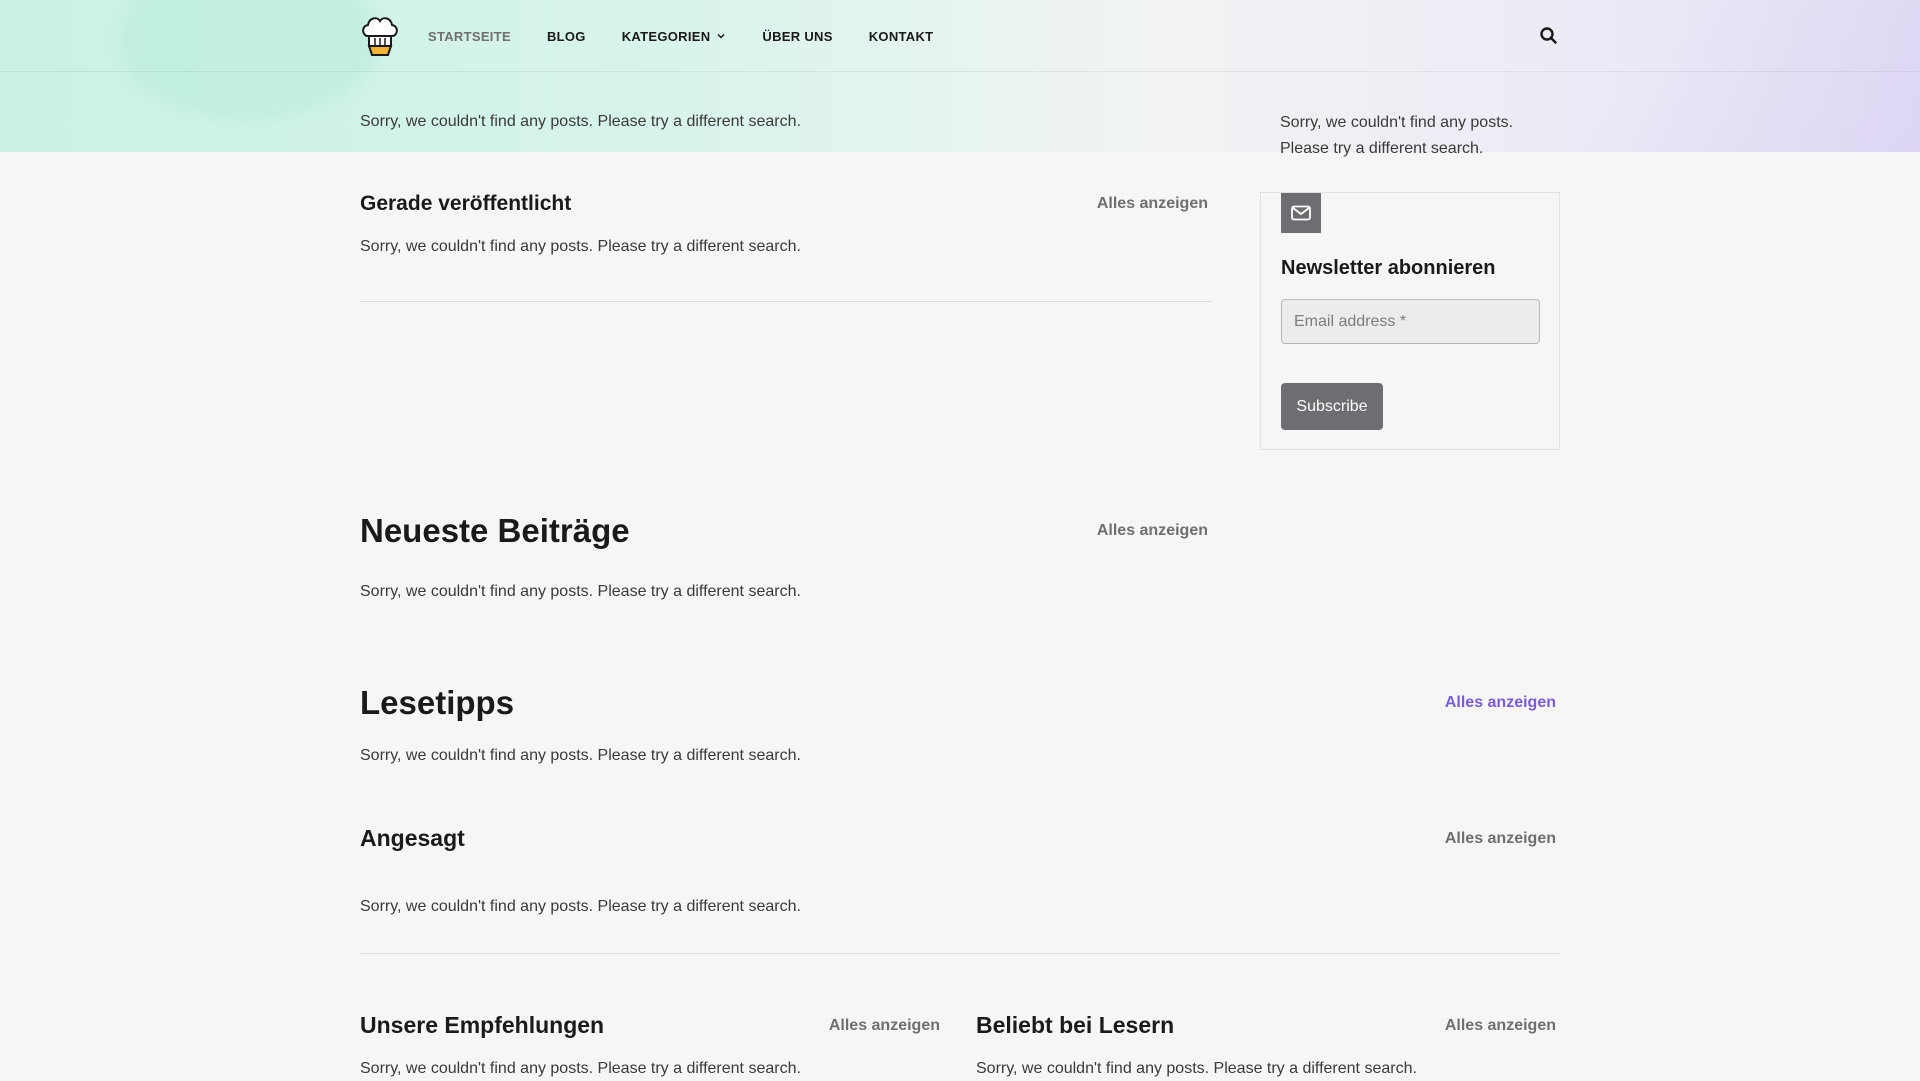  What do you see at coordinates (1075, 1025) in the screenshot?
I see `popular-section-title: Beliebt bei Lesern` at bounding box center [1075, 1025].